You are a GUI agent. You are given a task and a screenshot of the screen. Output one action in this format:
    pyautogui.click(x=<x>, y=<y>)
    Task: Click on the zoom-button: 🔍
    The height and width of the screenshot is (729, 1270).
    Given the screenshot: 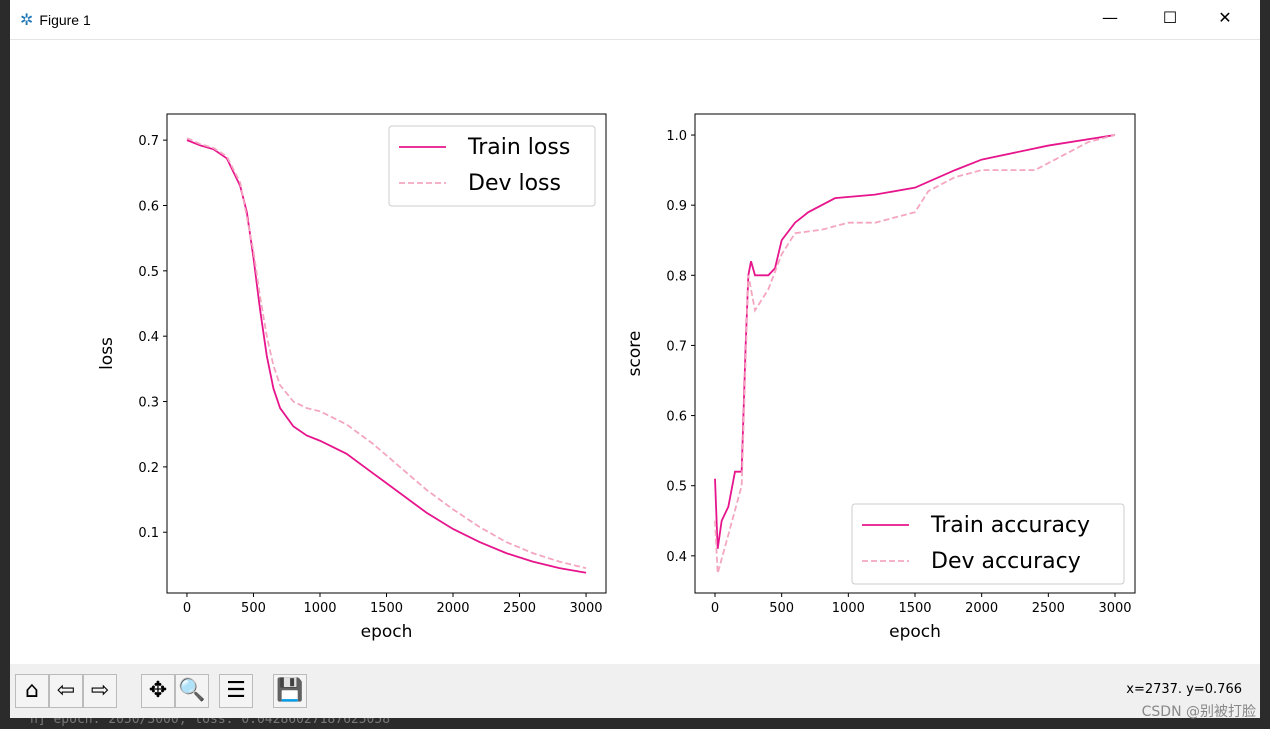 What is the action you would take?
    pyautogui.click(x=192, y=691)
    